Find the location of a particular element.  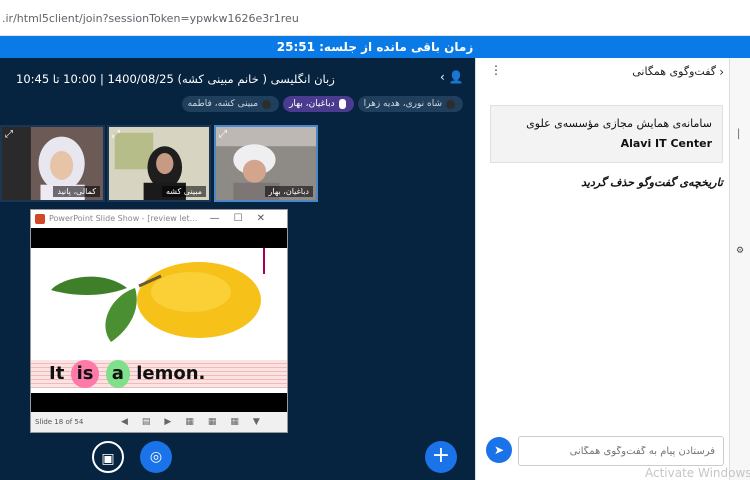

slide-word-is: is is located at coordinates (85, 374).